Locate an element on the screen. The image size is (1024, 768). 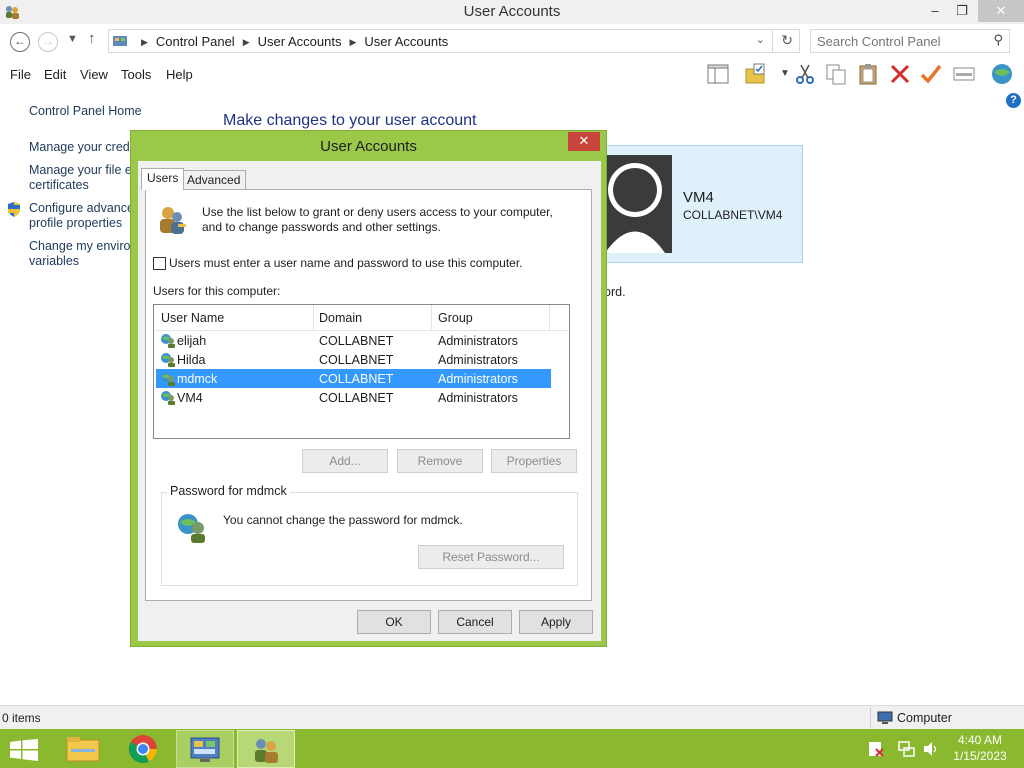
forward-button: → is located at coordinates (48, 42).